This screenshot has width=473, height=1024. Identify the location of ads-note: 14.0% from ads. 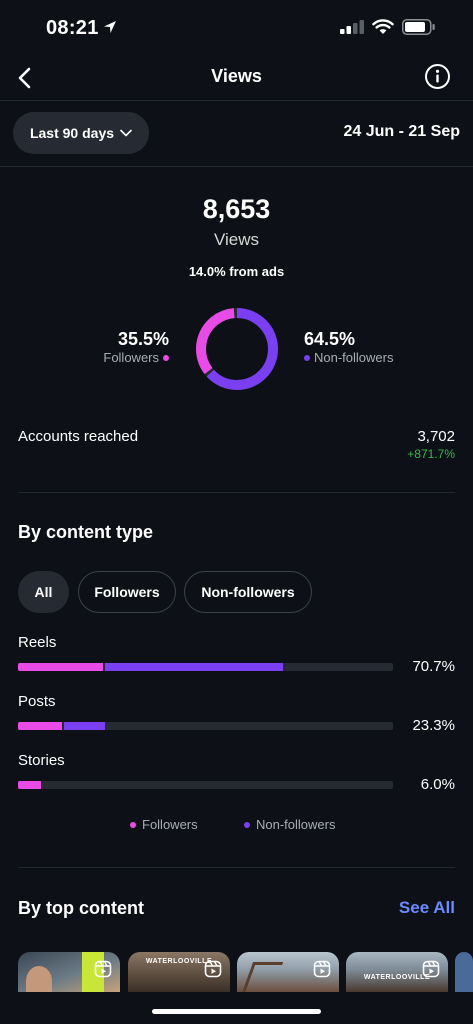
(236, 271).